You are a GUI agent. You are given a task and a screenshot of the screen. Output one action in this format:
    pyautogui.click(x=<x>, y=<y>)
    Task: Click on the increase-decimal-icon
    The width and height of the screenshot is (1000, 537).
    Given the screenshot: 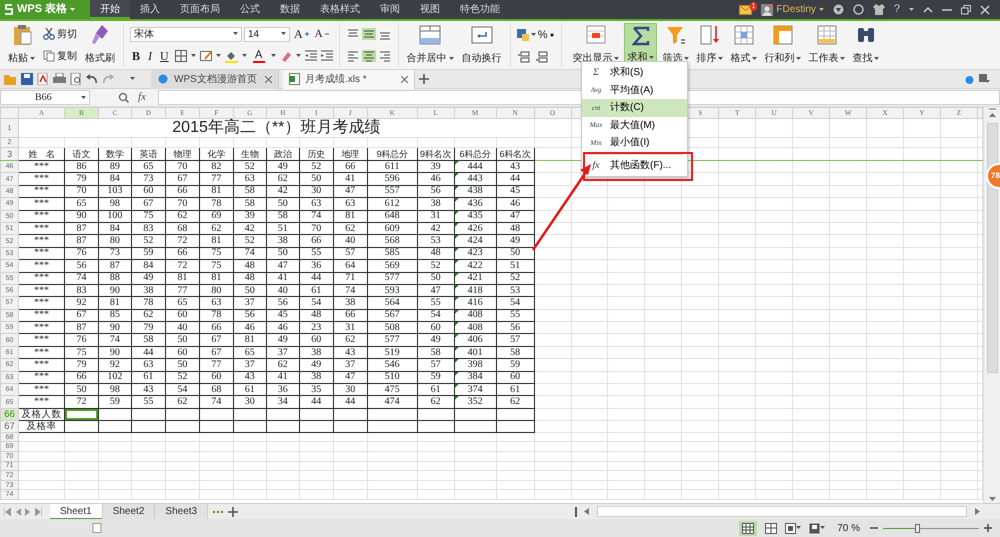 What is the action you would take?
    pyautogui.click(x=523, y=57)
    